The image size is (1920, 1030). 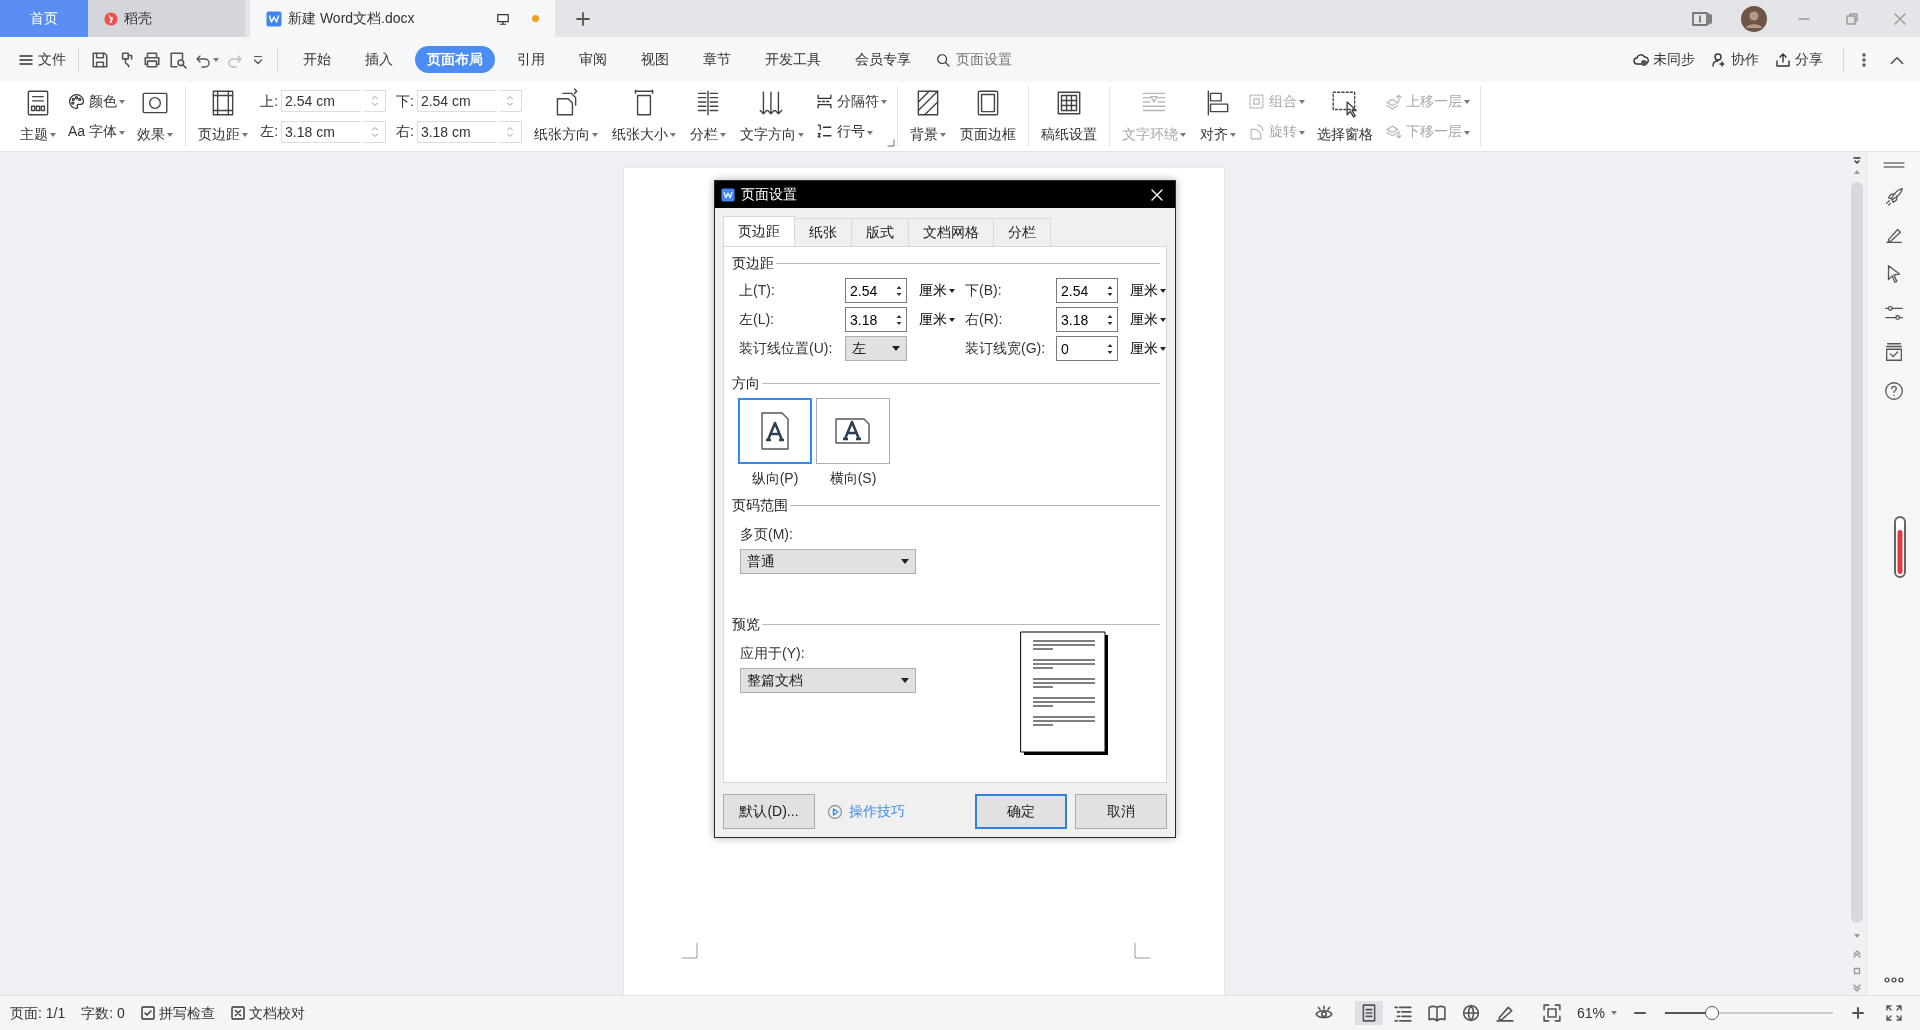 I want to click on ribbon-button: 页边距, so click(x=223, y=116).